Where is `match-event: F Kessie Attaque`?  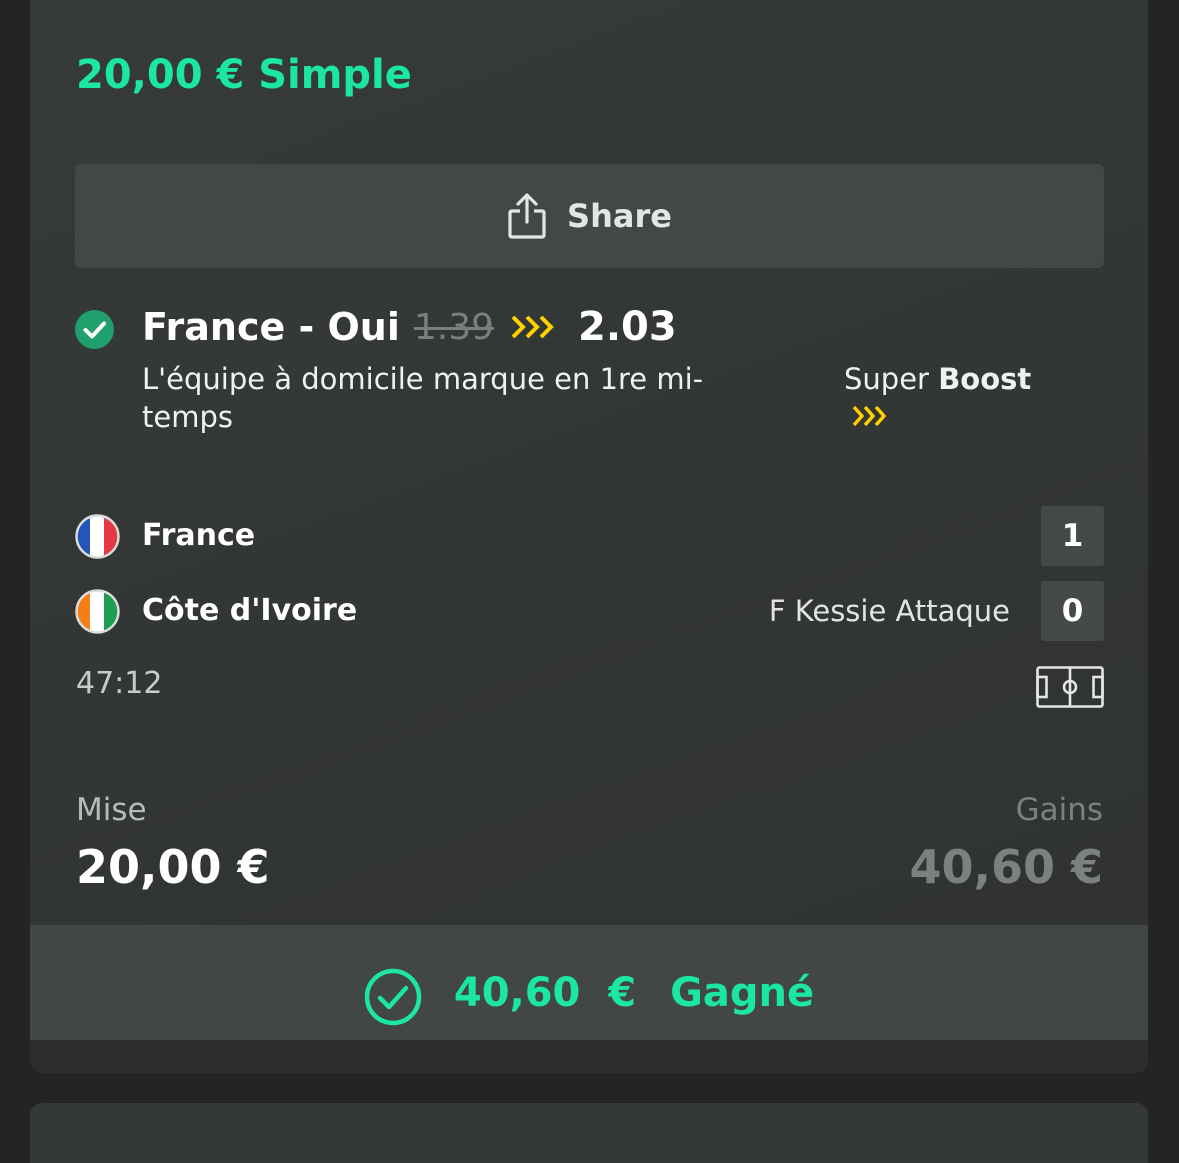 match-event: F Kessie Attaque is located at coordinates (889, 611).